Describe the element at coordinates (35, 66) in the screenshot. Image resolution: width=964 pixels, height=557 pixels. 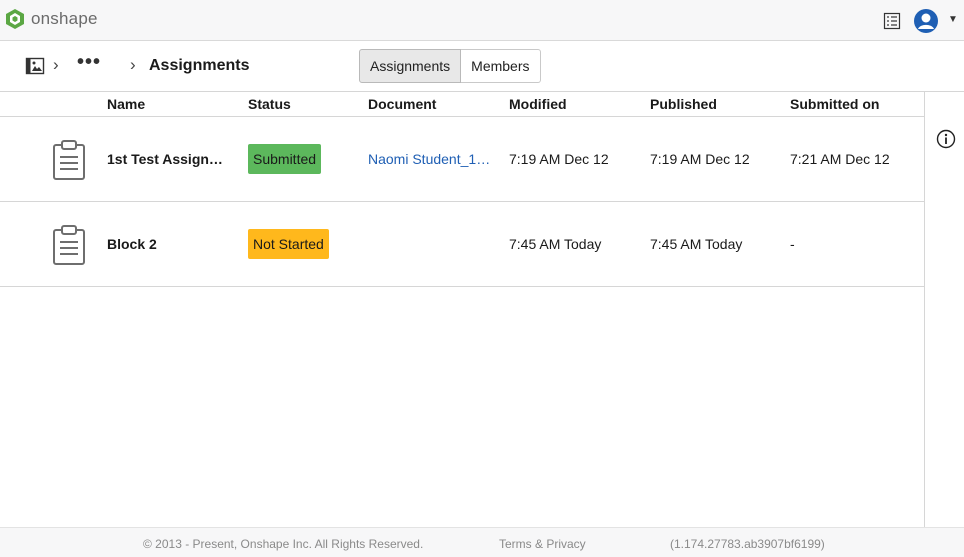
I see `classroom-folder-icon` at that location.